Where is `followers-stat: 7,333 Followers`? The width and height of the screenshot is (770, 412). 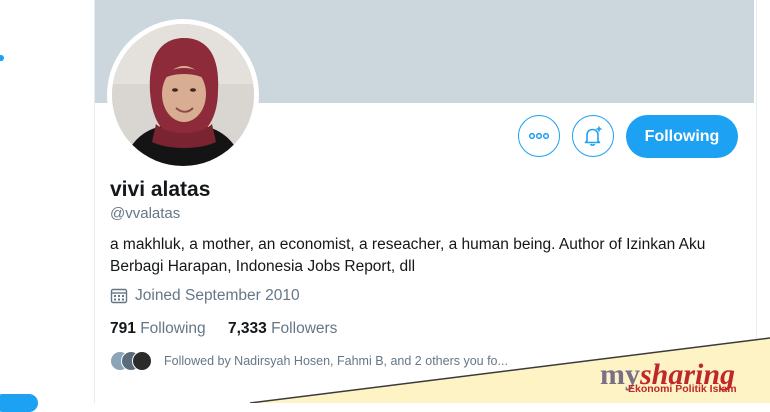 followers-stat: 7,333 Followers is located at coordinates (282, 328).